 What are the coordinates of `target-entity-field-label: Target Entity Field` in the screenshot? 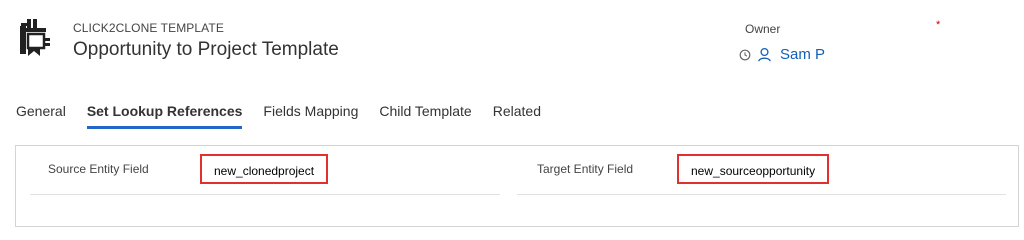 It's located at (585, 169).